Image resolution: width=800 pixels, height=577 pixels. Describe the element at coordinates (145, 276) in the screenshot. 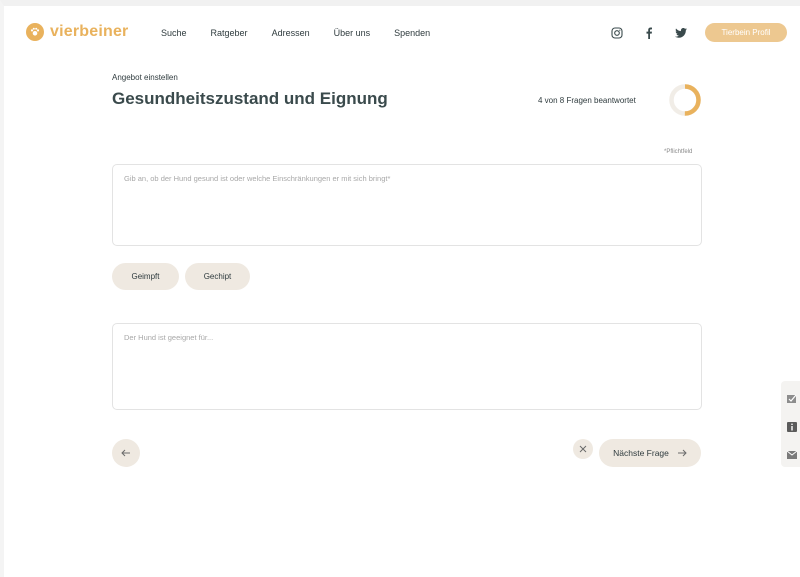

I see `vaccinated-chip: Geimpft` at that location.